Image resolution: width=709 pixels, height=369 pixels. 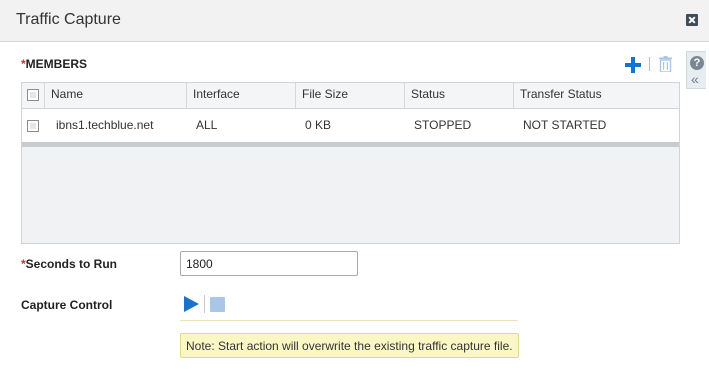 I want to click on cell-name: ibns1.techblue.net, so click(x=105, y=125).